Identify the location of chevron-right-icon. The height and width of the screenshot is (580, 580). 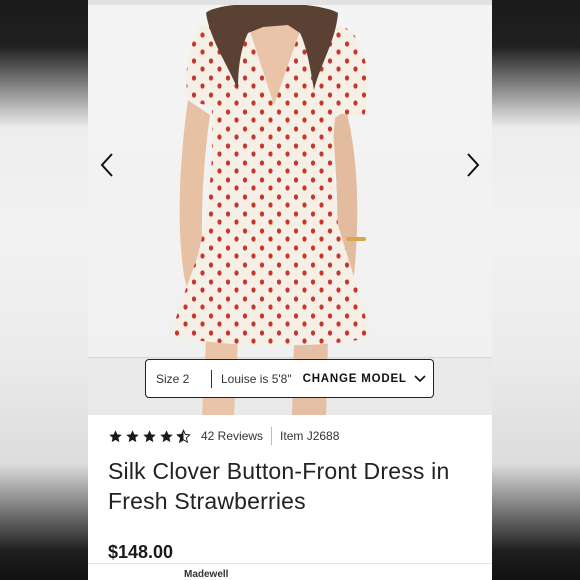
(473, 165).